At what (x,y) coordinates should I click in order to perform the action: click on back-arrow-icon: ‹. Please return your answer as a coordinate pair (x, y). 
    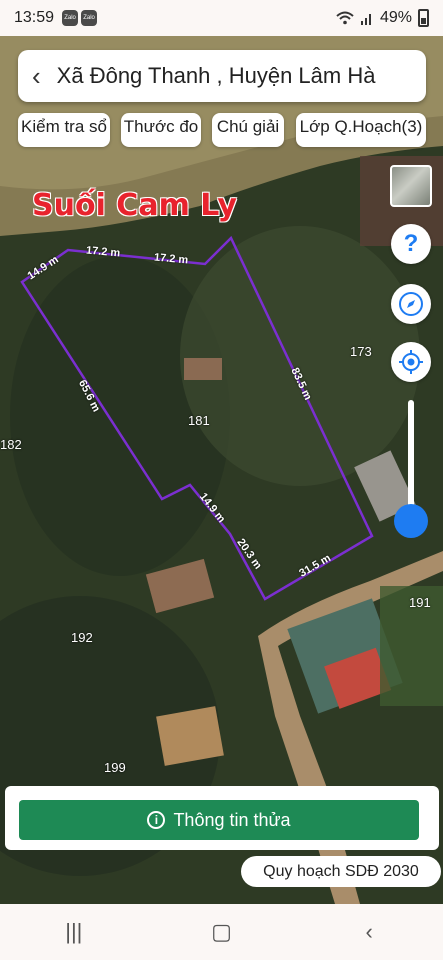
    Looking at the image, I should click on (36, 76).